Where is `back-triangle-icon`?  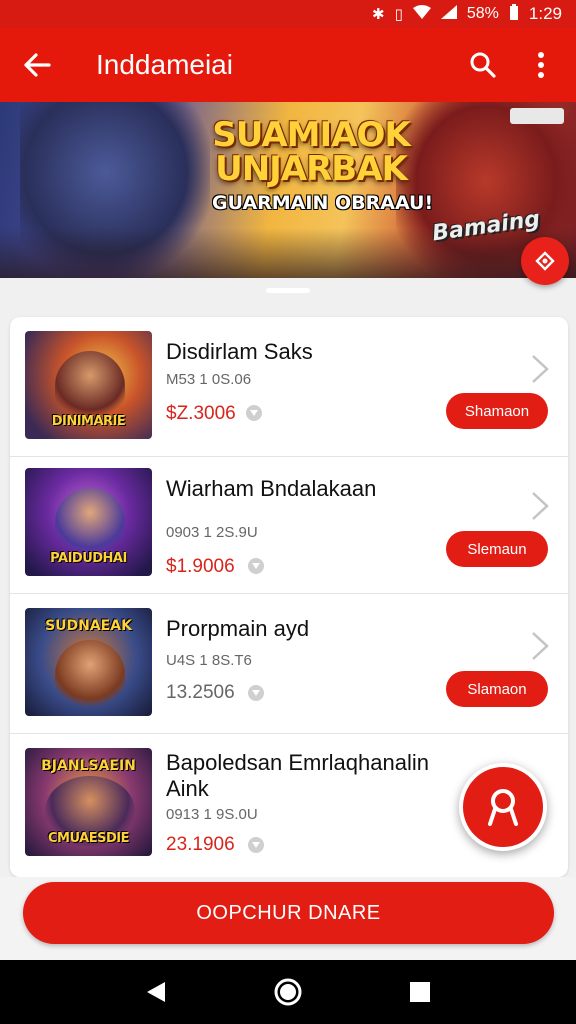
back-triangle-icon is located at coordinates (156, 992).